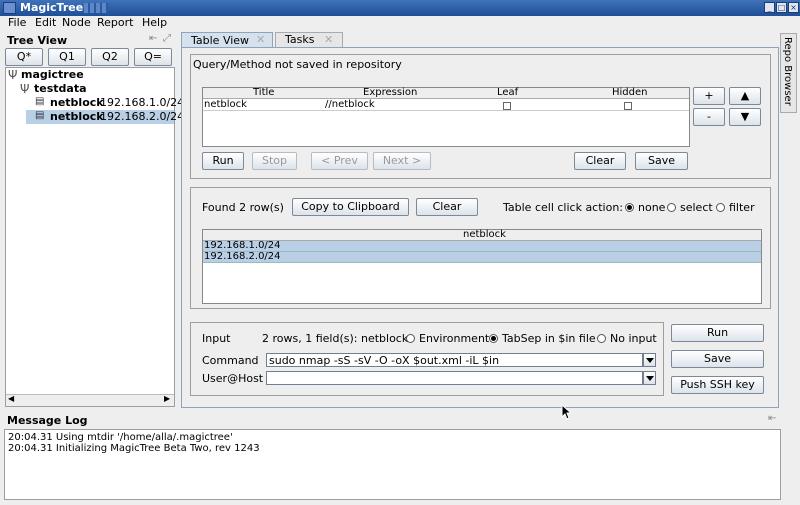 Image resolution: width=800 pixels, height=505 pixels. Describe the element at coordinates (77, 116) in the screenshot. I see `node-type: netblock` at that location.